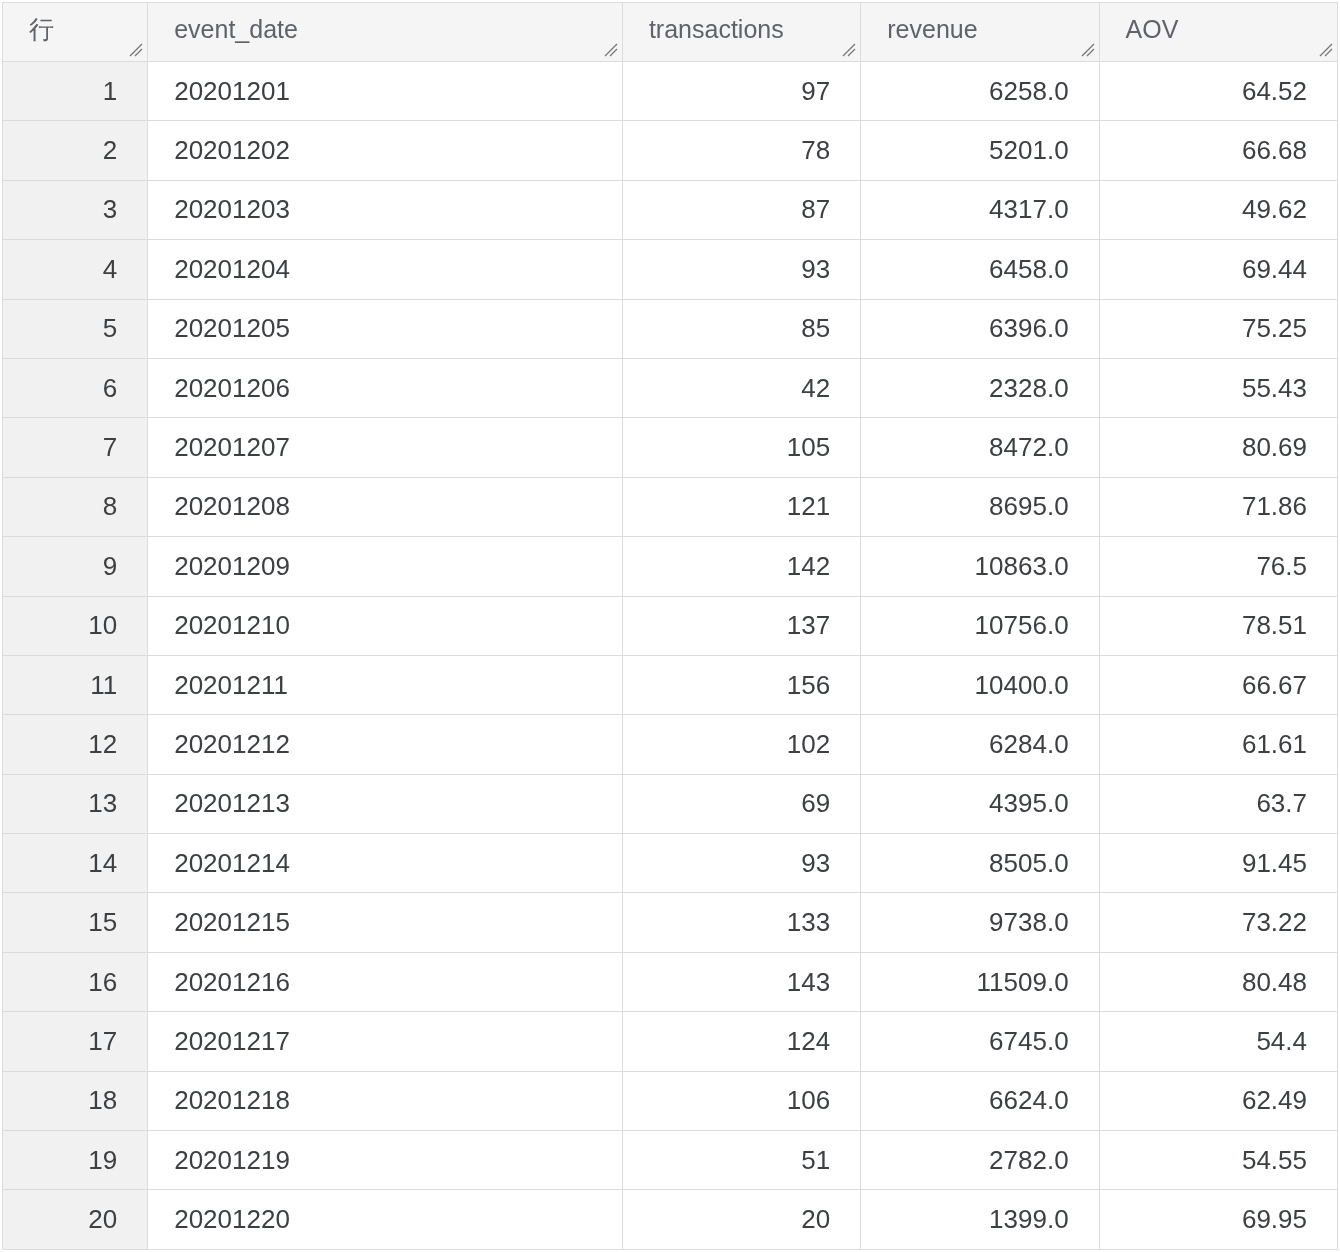 This screenshot has height=1252, width=1340. Describe the element at coordinates (75, 804) in the screenshot. I see `row-number: 13` at that location.